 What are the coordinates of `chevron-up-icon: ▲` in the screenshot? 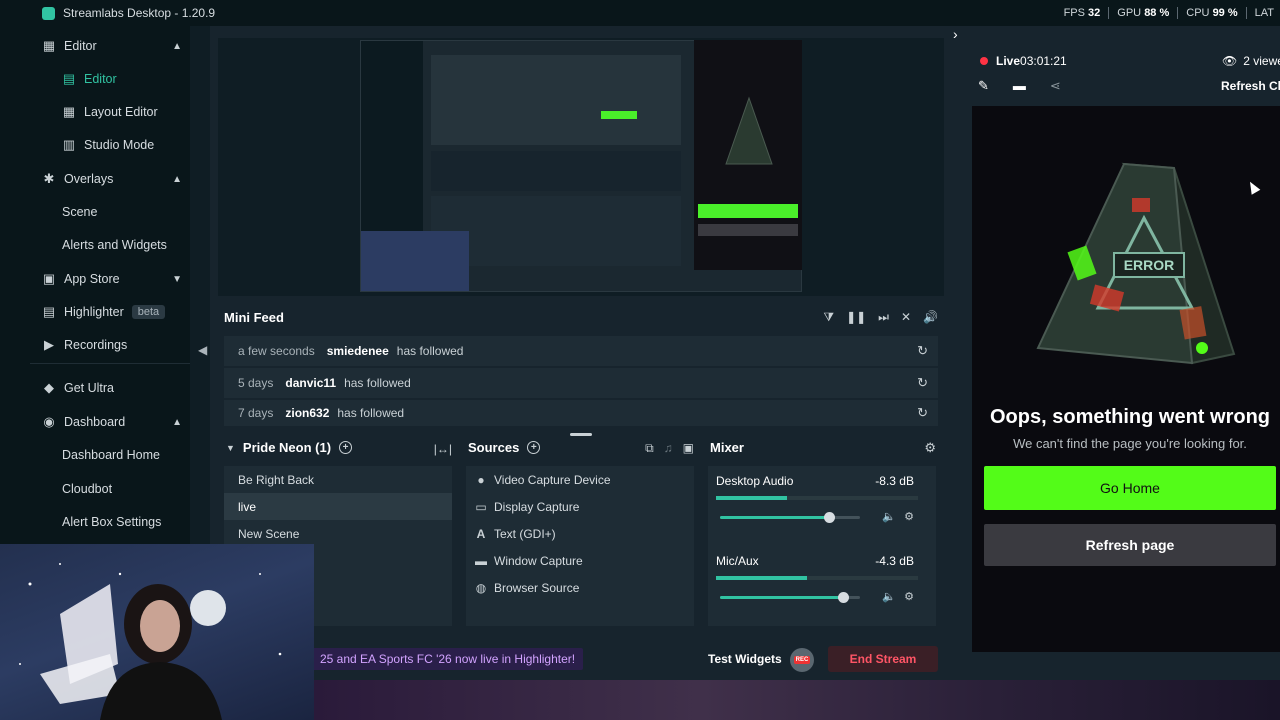 It's located at (177, 46).